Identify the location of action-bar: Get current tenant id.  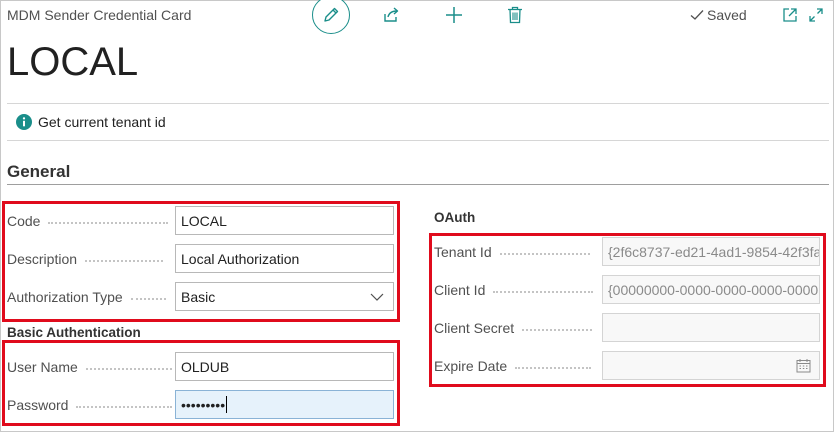
(418, 122).